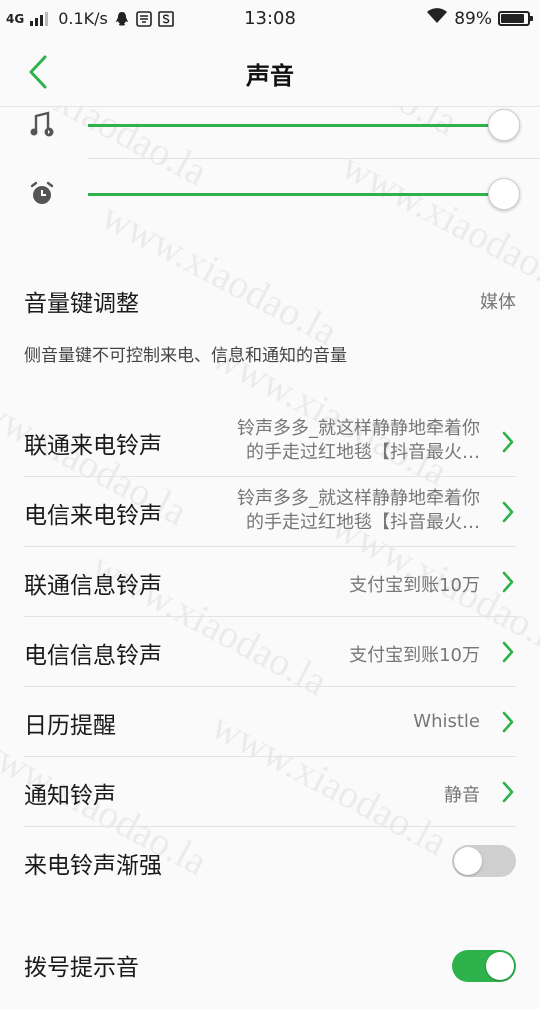 This screenshot has height=1009, width=540. Describe the element at coordinates (484, 966) in the screenshot. I see `dial-tone-toggle` at that location.